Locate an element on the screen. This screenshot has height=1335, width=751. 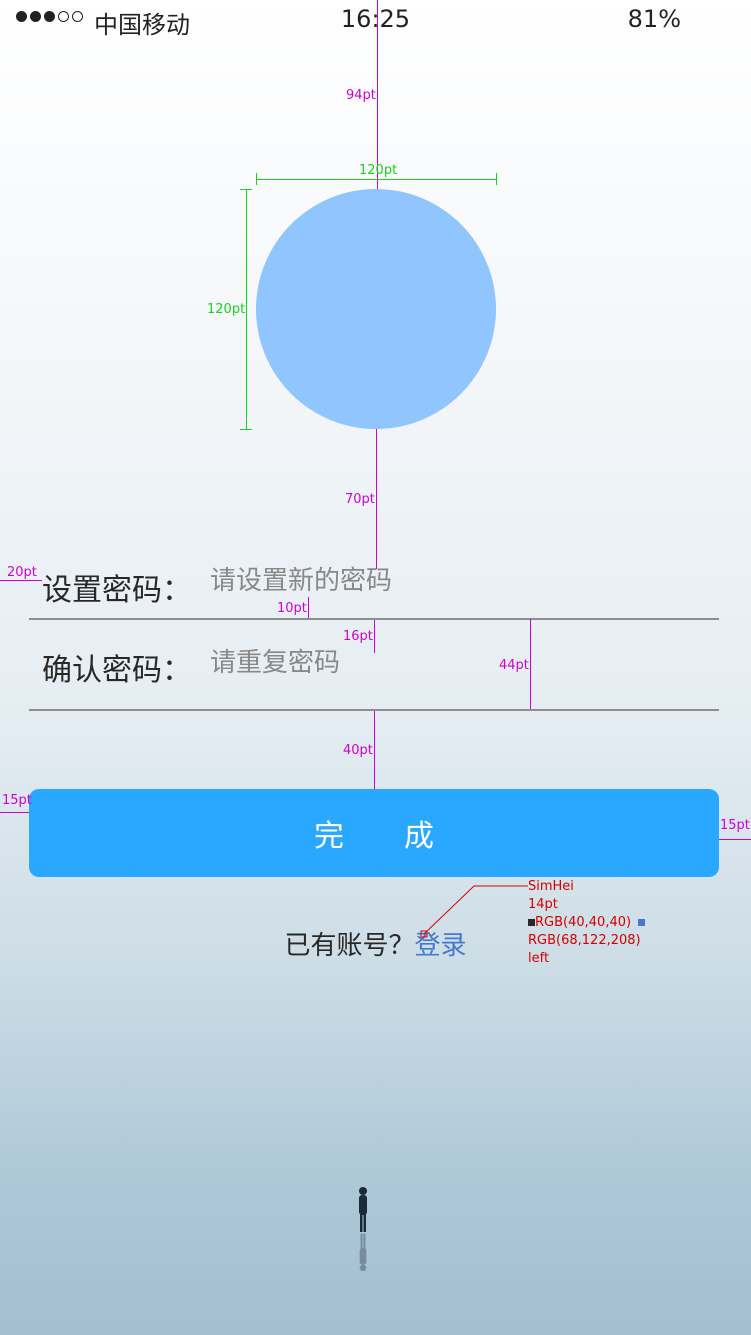
set-password-label: 设置密码： is located at coordinates (117, 590).